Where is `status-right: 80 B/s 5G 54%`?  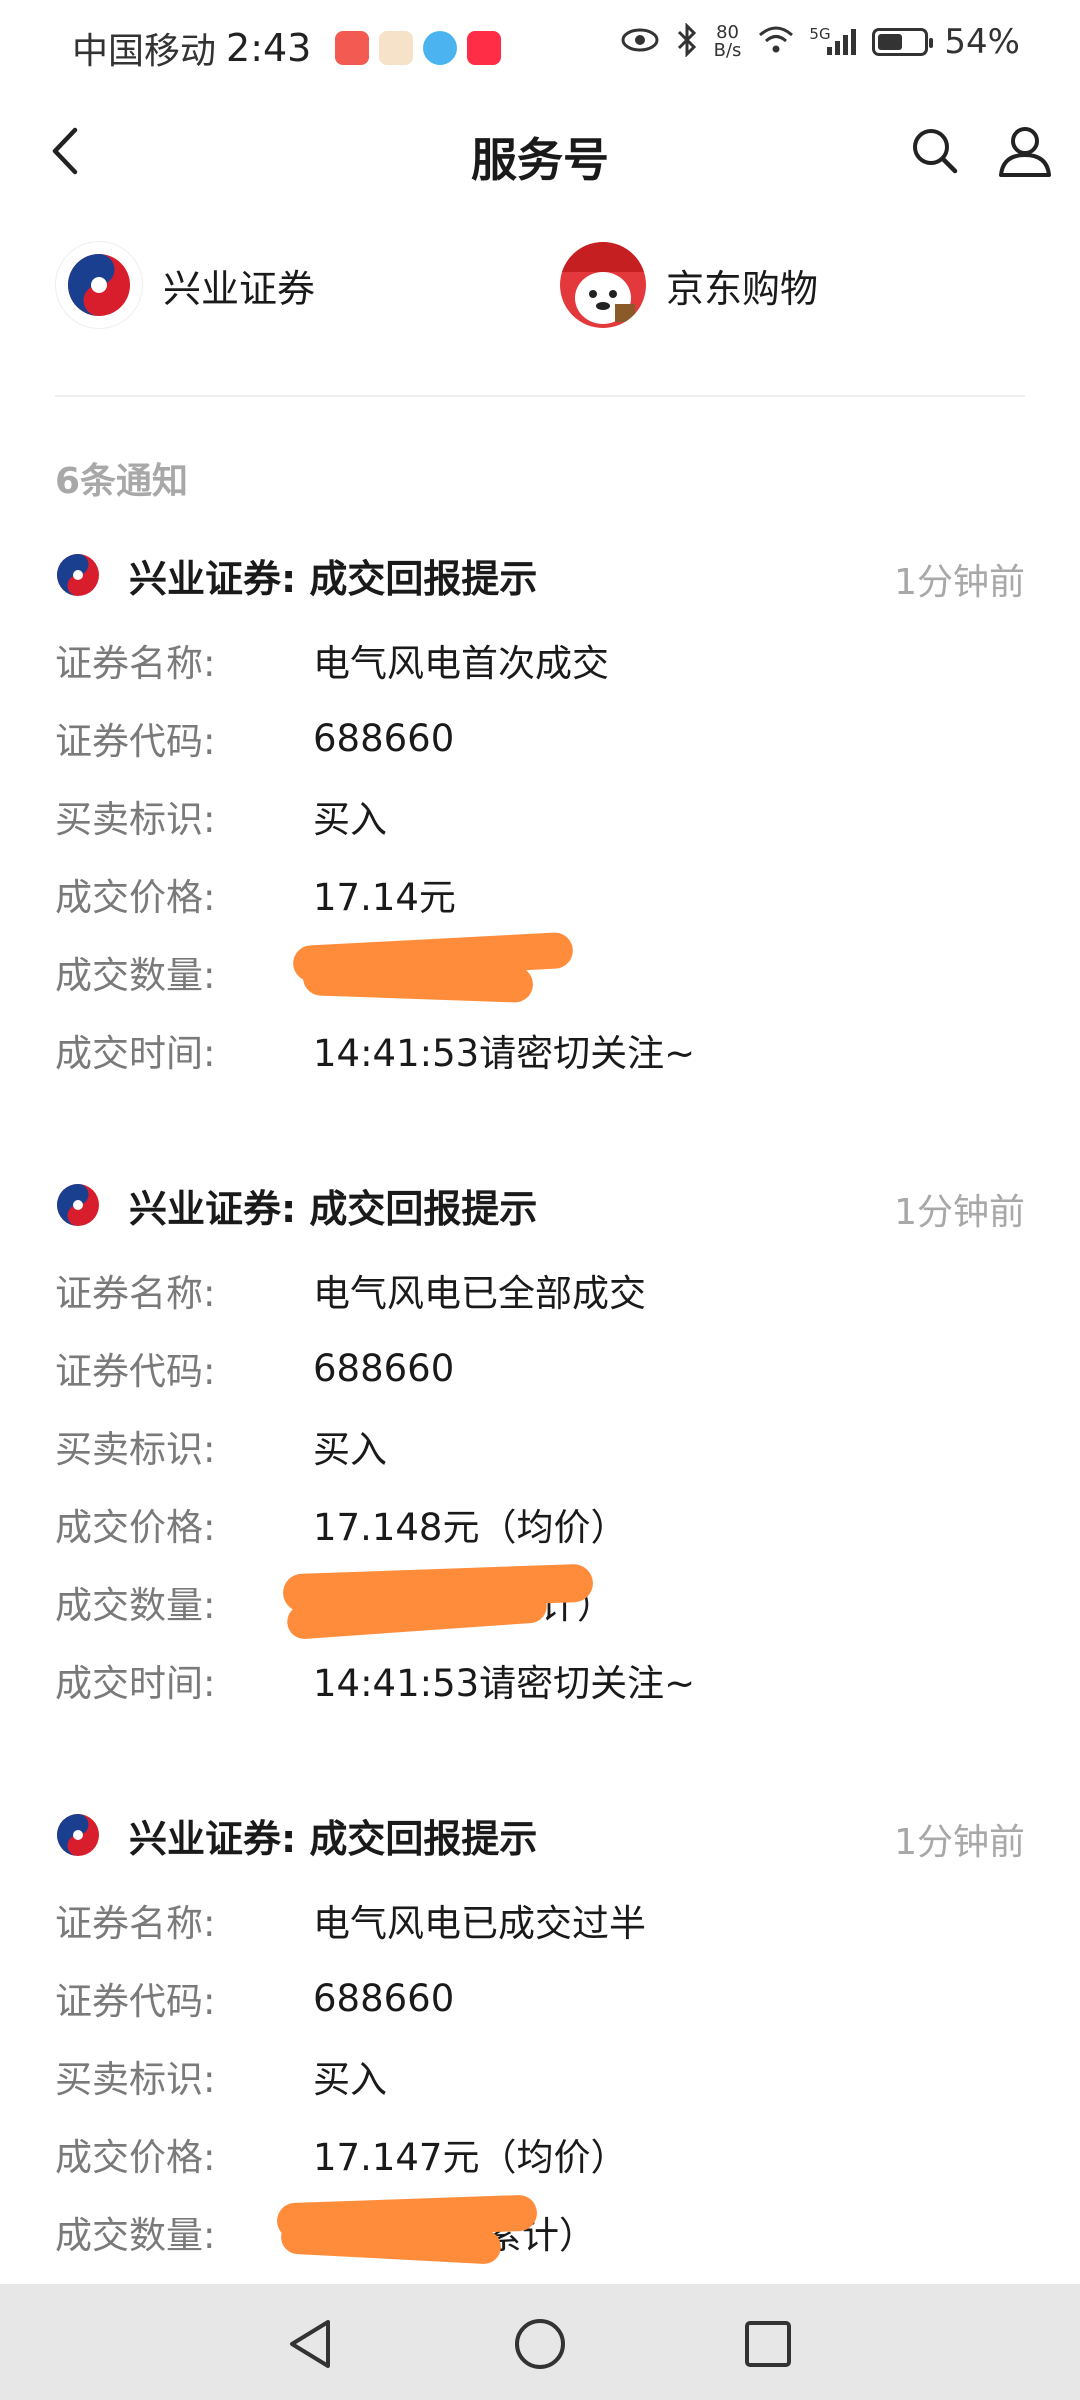
status-right: 80 B/s 5G 54% is located at coordinates (820, 42).